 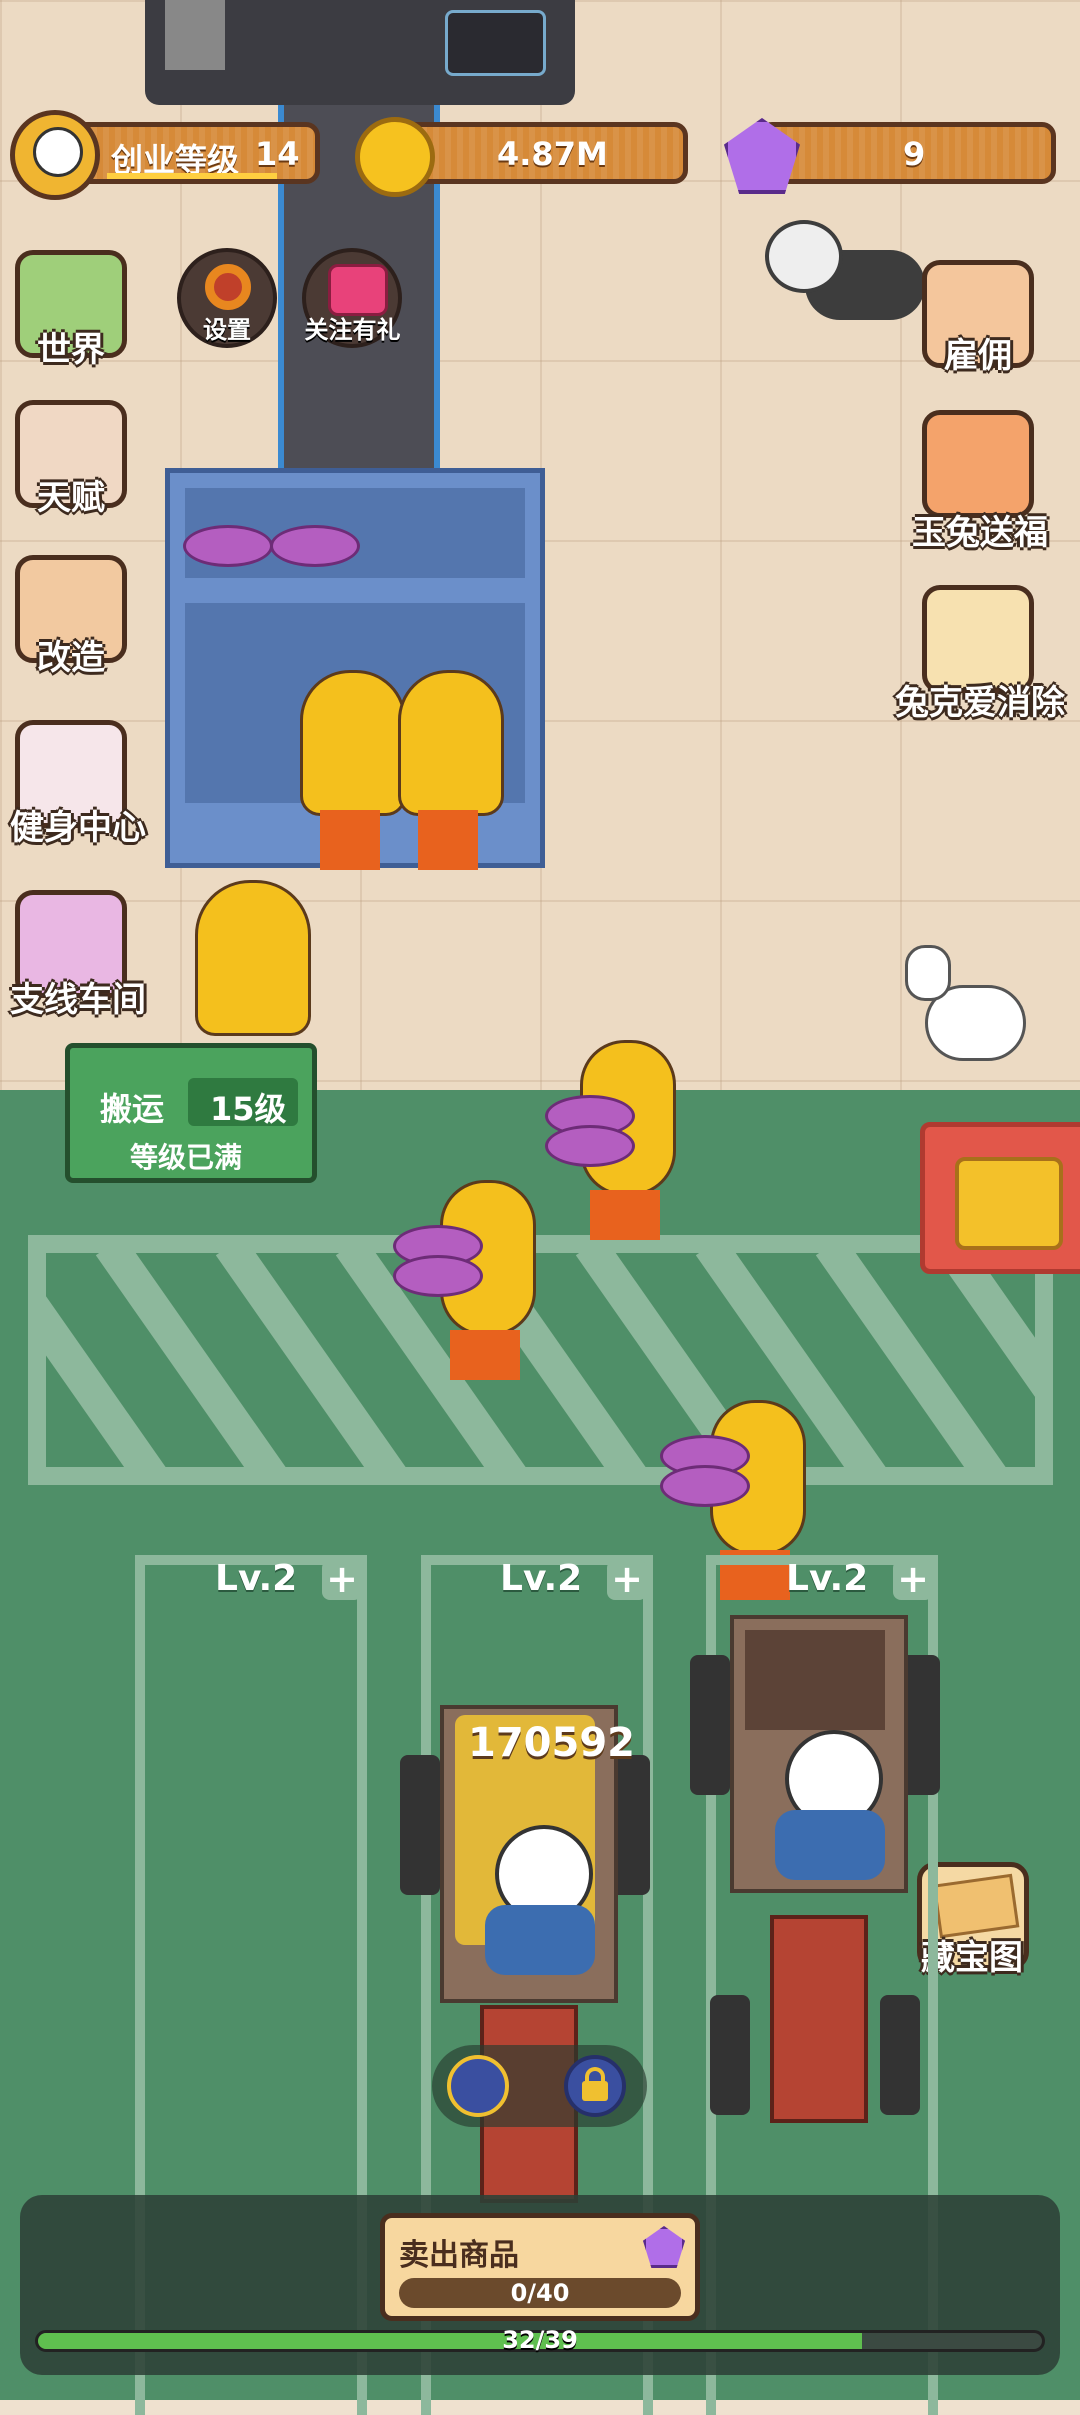 I want to click on sell-goods-panel: 卖出商品 0/40, so click(x=540, y=2267).